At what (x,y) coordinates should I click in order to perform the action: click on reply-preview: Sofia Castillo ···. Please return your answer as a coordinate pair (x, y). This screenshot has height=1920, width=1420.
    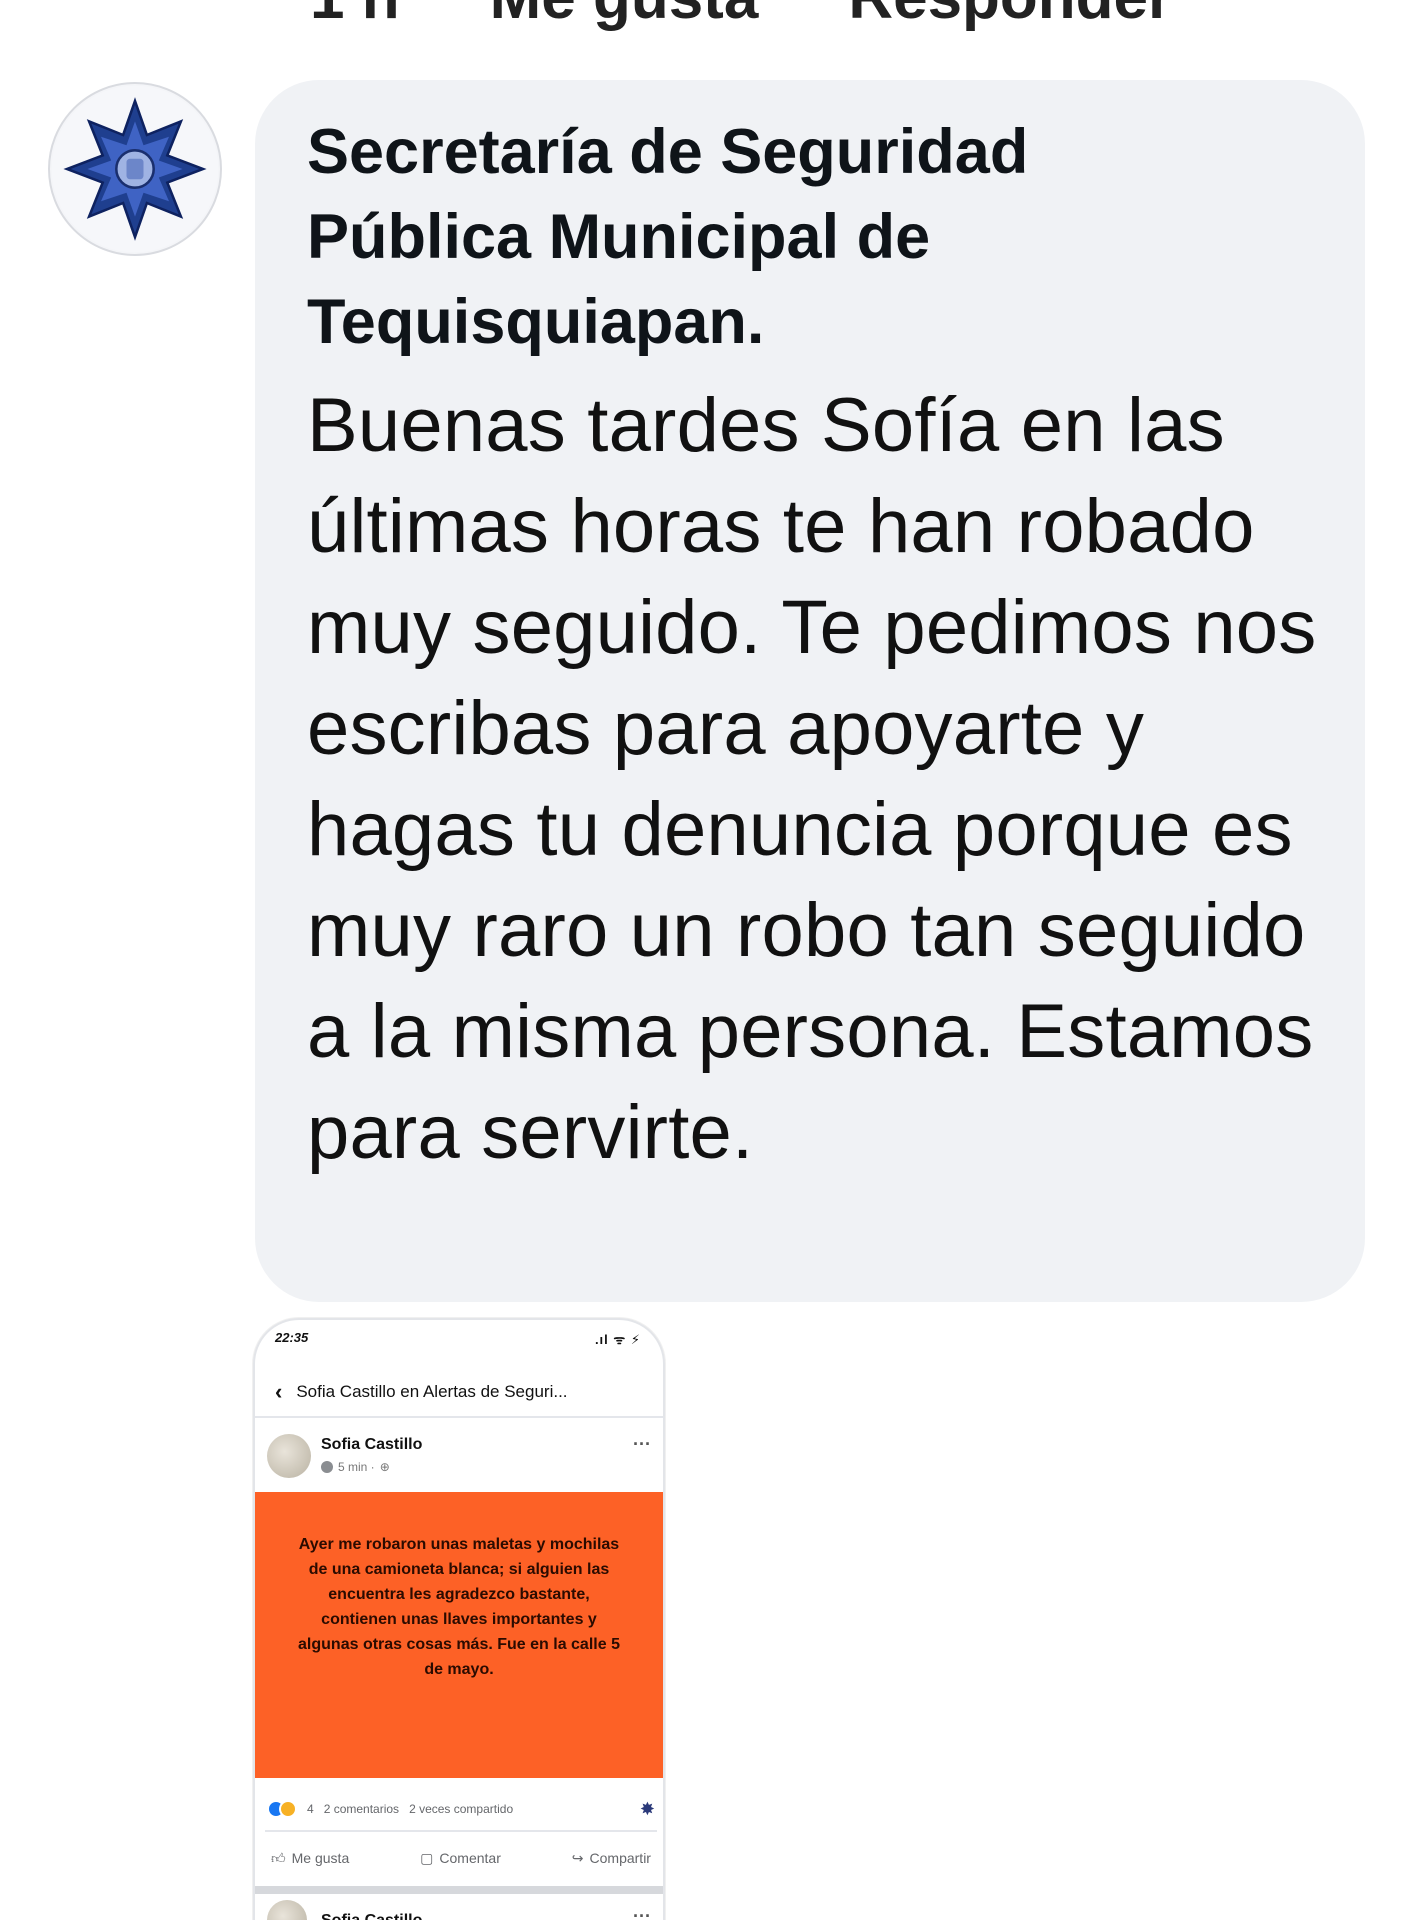
    Looking at the image, I should click on (461, 1909).